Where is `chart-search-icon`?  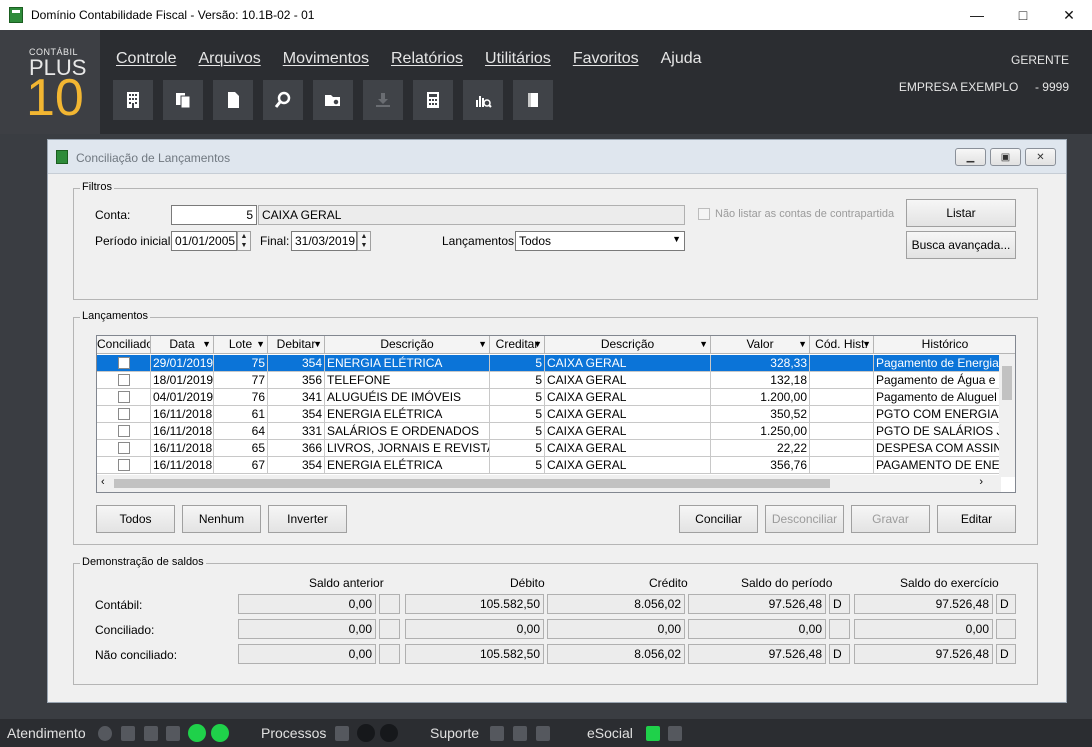 chart-search-icon is located at coordinates (483, 100).